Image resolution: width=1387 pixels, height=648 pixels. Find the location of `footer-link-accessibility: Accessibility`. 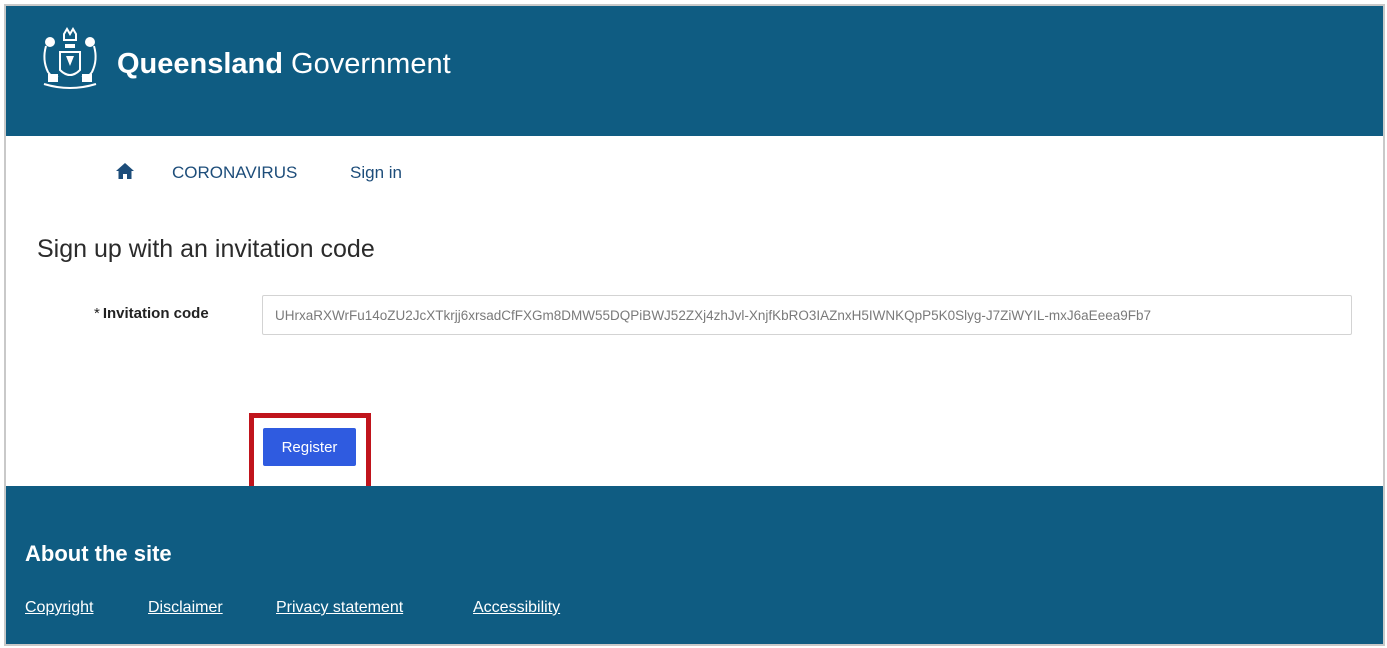

footer-link-accessibility: Accessibility is located at coordinates (516, 608).